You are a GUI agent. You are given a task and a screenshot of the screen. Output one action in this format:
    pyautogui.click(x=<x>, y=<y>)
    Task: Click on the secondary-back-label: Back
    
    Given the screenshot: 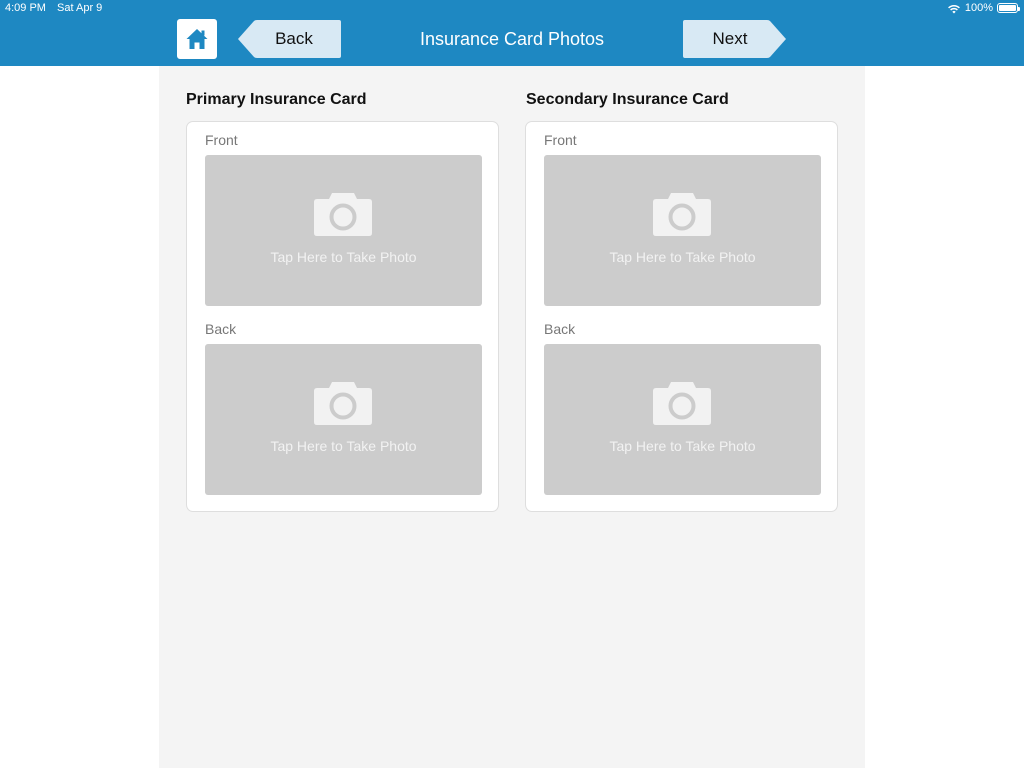 What is the action you would take?
    pyautogui.click(x=560, y=329)
    